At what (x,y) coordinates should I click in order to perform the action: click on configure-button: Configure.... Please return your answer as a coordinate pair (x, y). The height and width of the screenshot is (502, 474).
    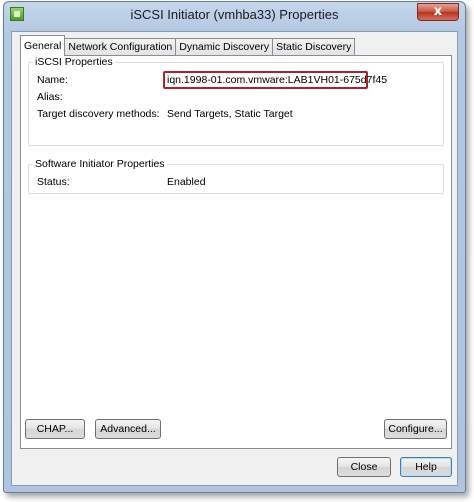
    Looking at the image, I should click on (415, 429).